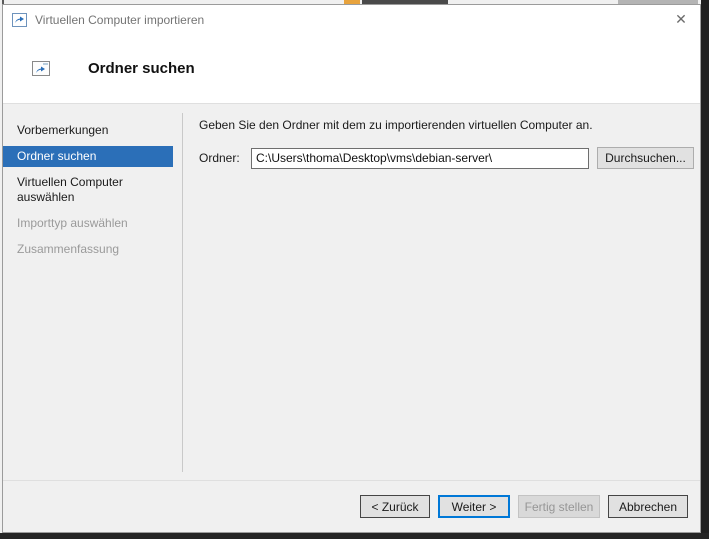  I want to click on wizard-page-icon, so click(41, 68).